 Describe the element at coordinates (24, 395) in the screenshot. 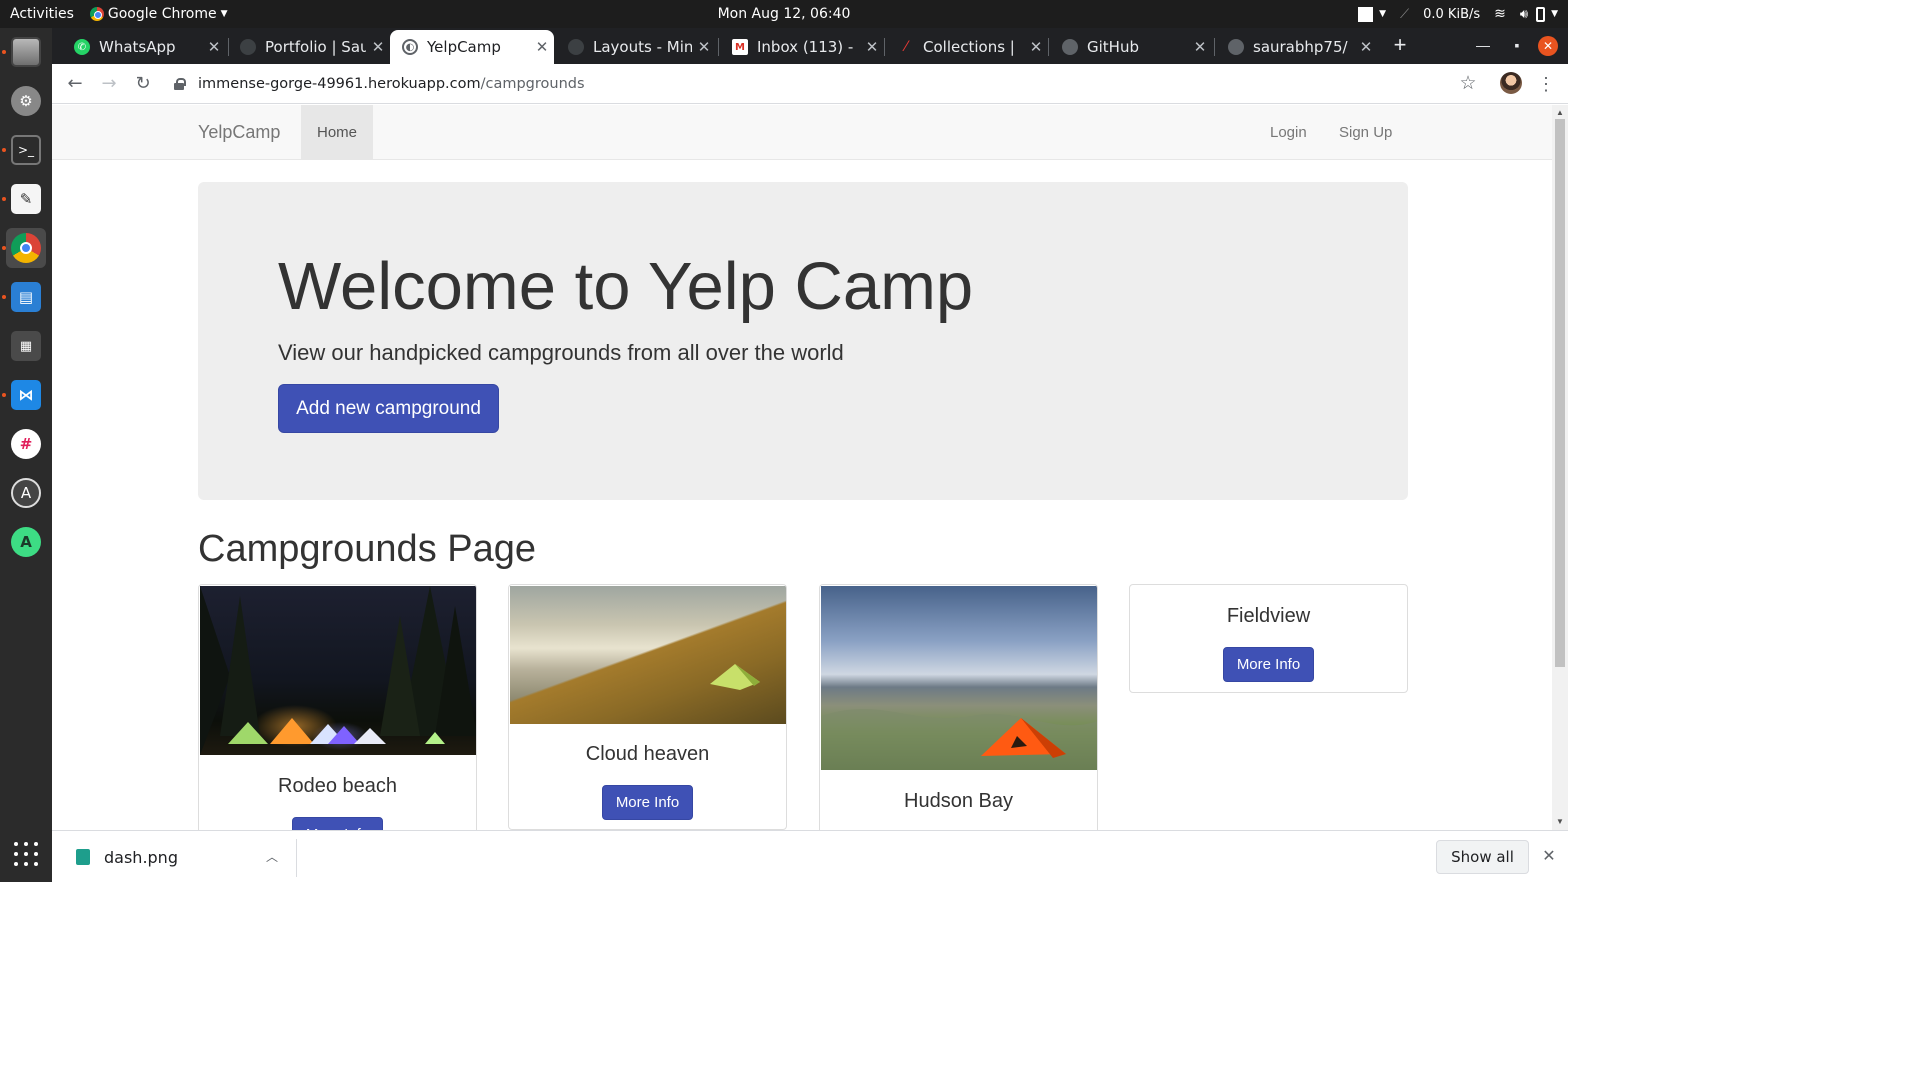

I see `dock-vscode: ⋈` at that location.